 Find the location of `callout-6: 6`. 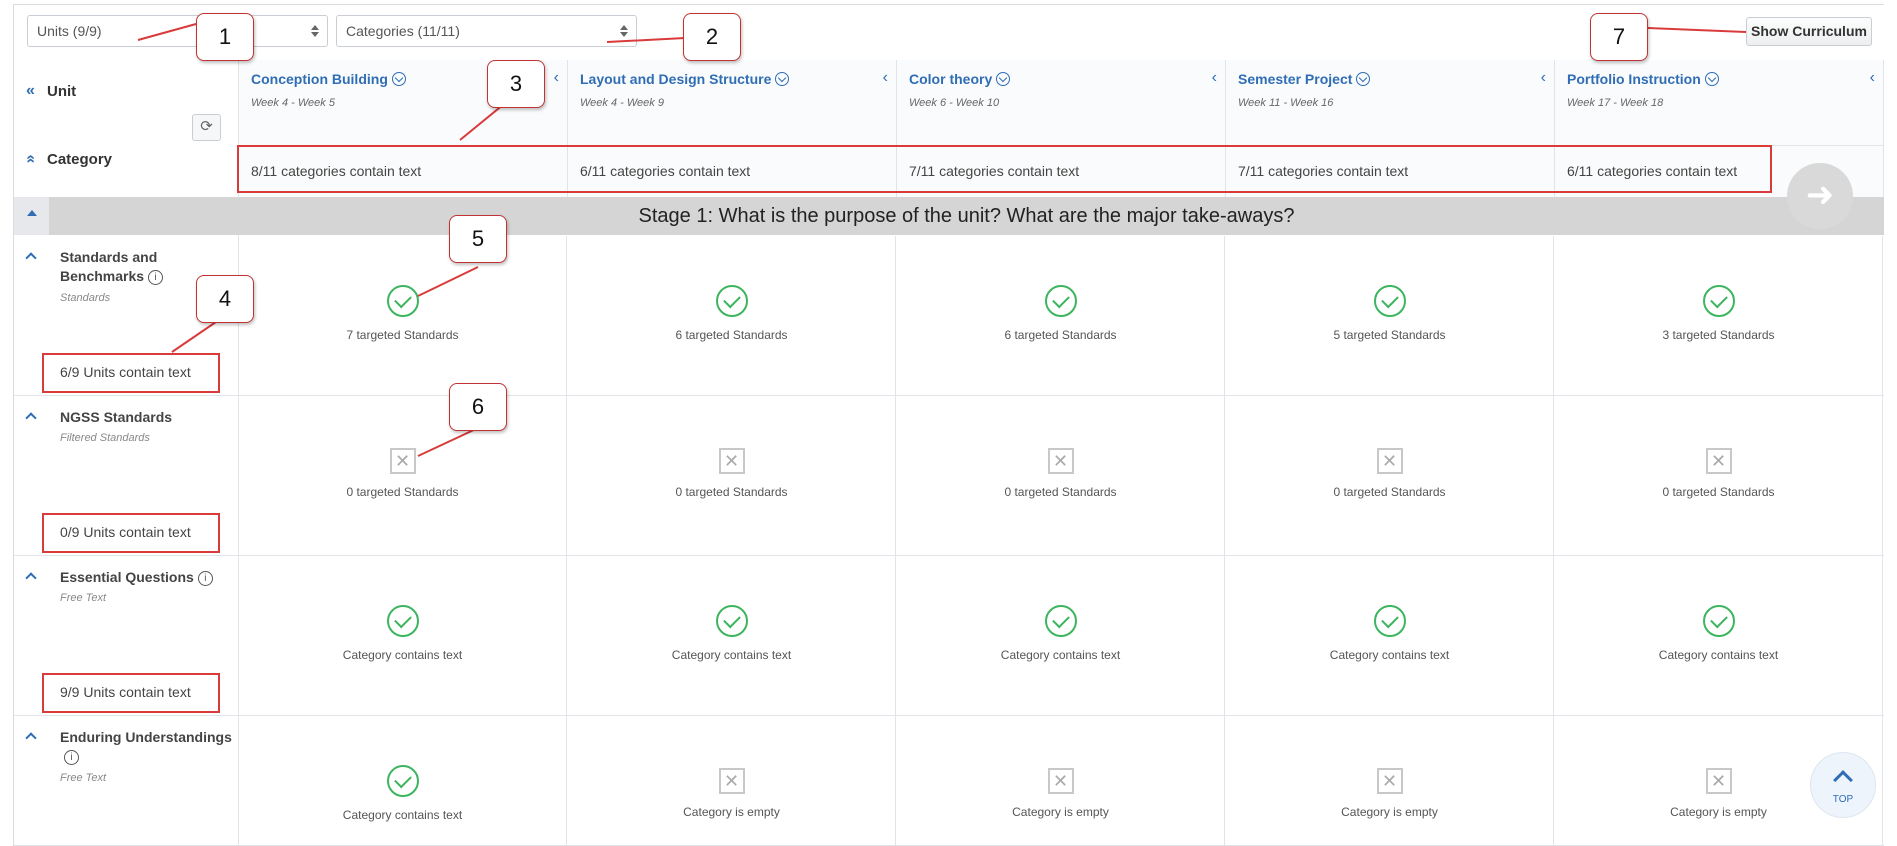

callout-6: 6 is located at coordinates (478, 407).